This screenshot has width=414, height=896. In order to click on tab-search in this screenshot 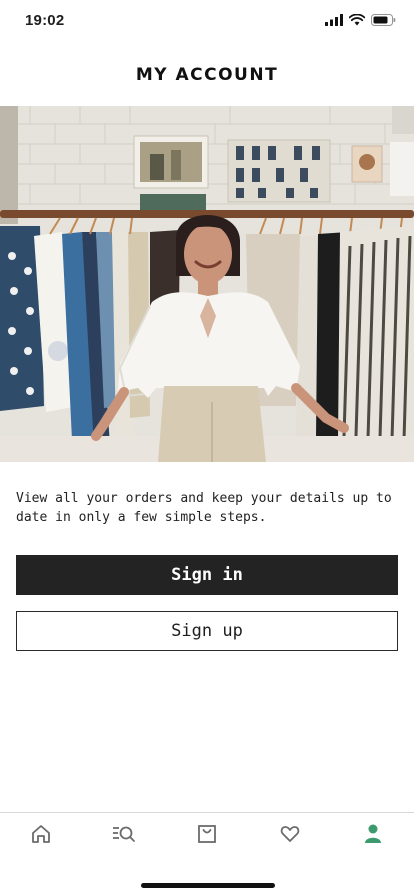, I will do `click(124, 834)`.